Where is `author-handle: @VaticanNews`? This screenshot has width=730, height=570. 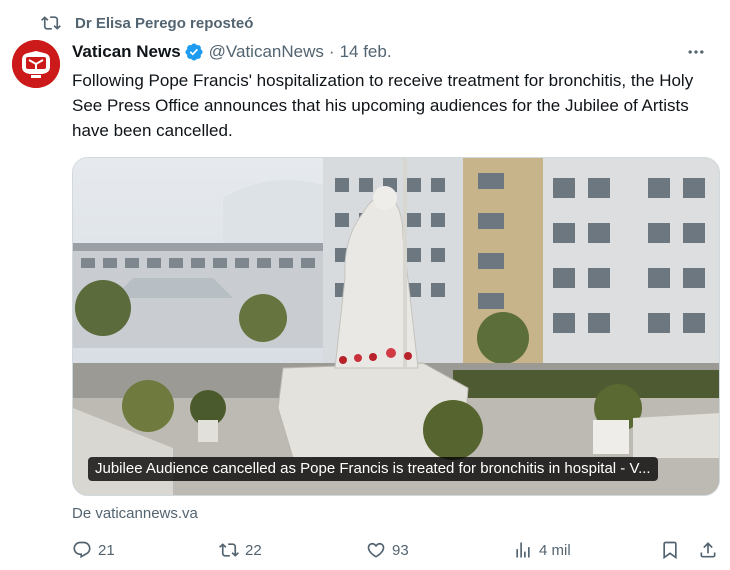
author-handle: @VaticanNews is located at coordinates (266, 52).